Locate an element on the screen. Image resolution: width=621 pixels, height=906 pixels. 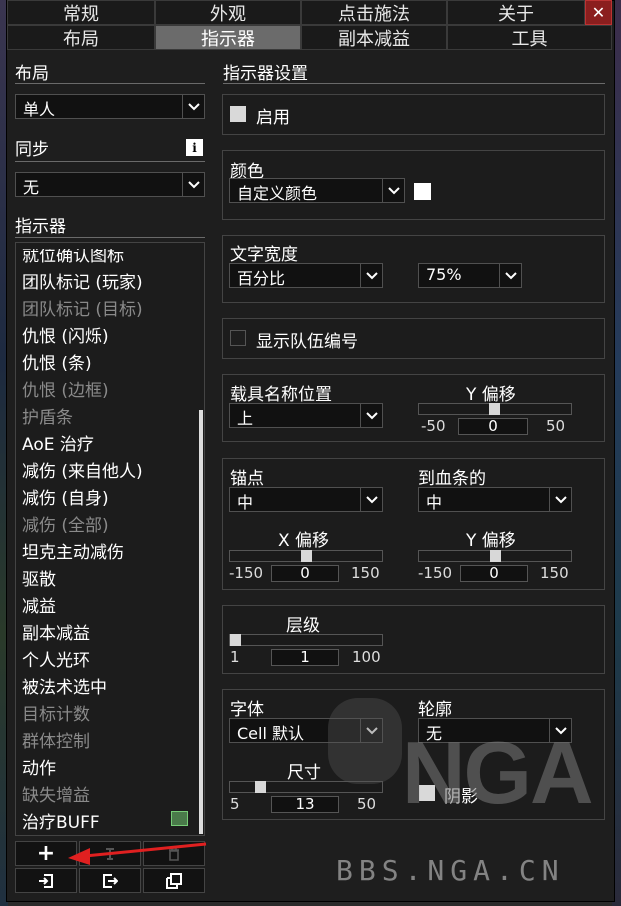
y-offset-2-slider is located at coordinates (495, 556).